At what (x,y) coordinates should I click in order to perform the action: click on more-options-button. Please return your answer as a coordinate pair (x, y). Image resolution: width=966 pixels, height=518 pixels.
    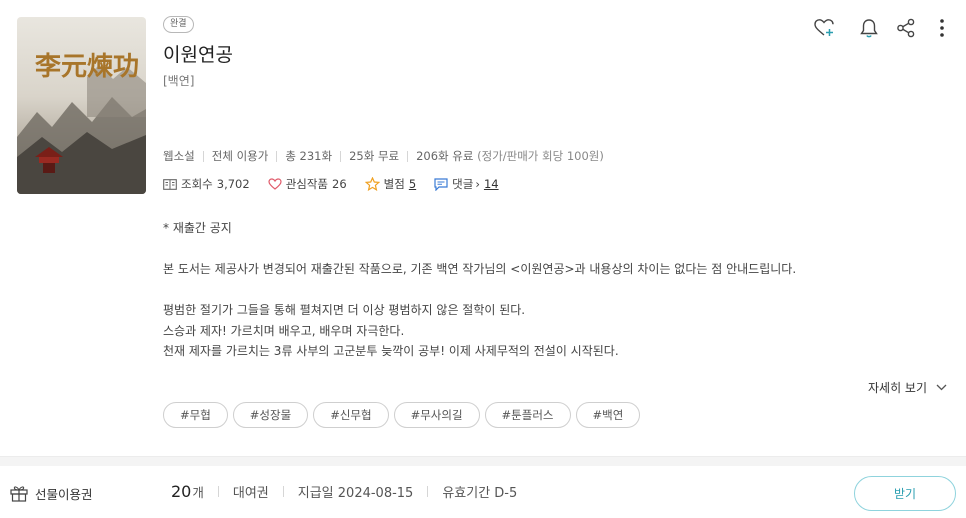
    Looking at the image, I should click on (942, 28).